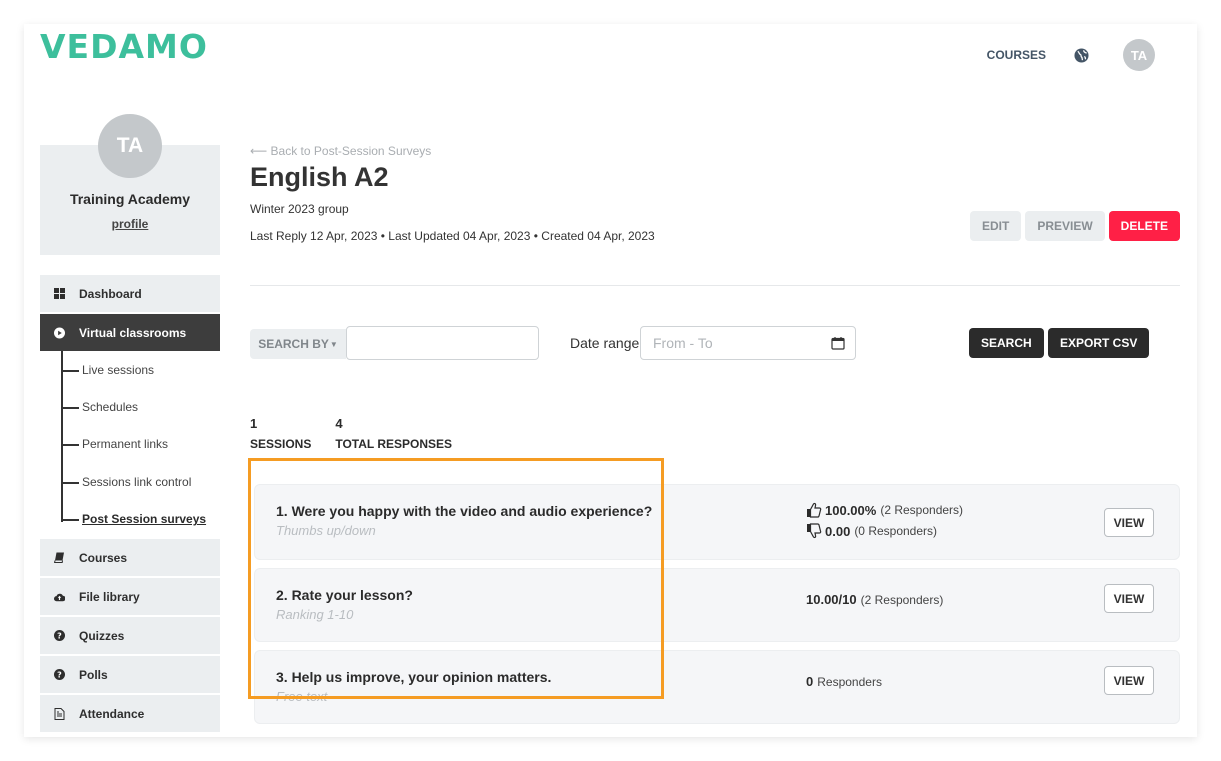 This screenshot has width=1221, height=761. I want to click on avatar-initials: TA, so click(1139, 55).